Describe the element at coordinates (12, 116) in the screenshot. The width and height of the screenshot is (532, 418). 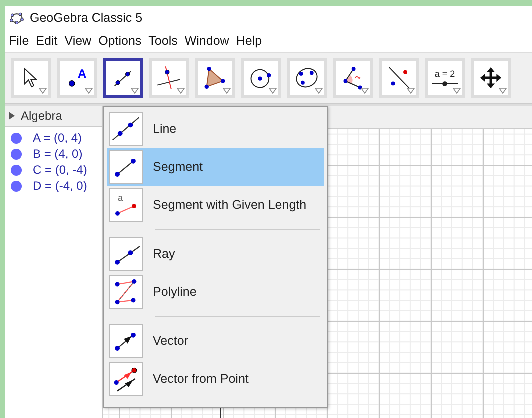
I see `collapse-triangle-icon` at that location.